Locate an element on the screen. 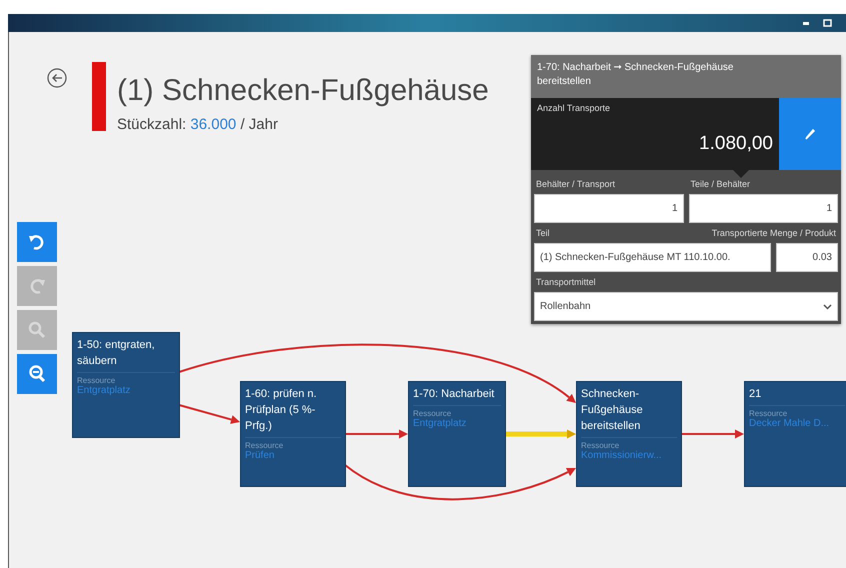 This screenshot has width=846, height=568. process-node: 1-70: Nacharbeit Ressource Entgratplatz is located at coordinates (457, 434).